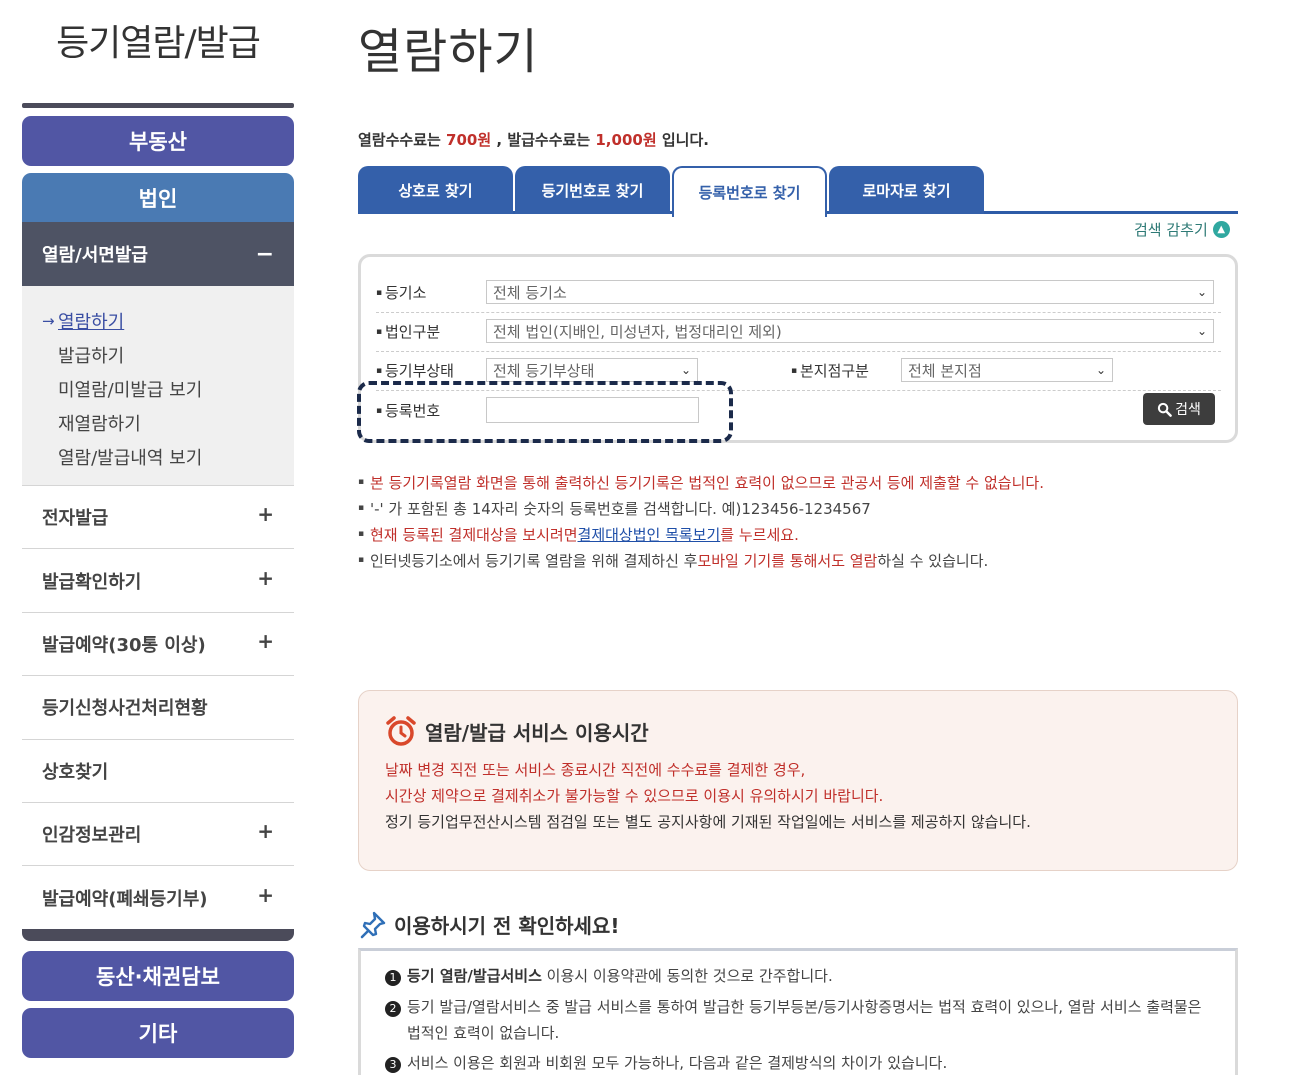  What do you see at coordinates (543, 140) in the screenshot?
I see `fee-mid: , 발급수수료는` at bounding box center [543, 140].